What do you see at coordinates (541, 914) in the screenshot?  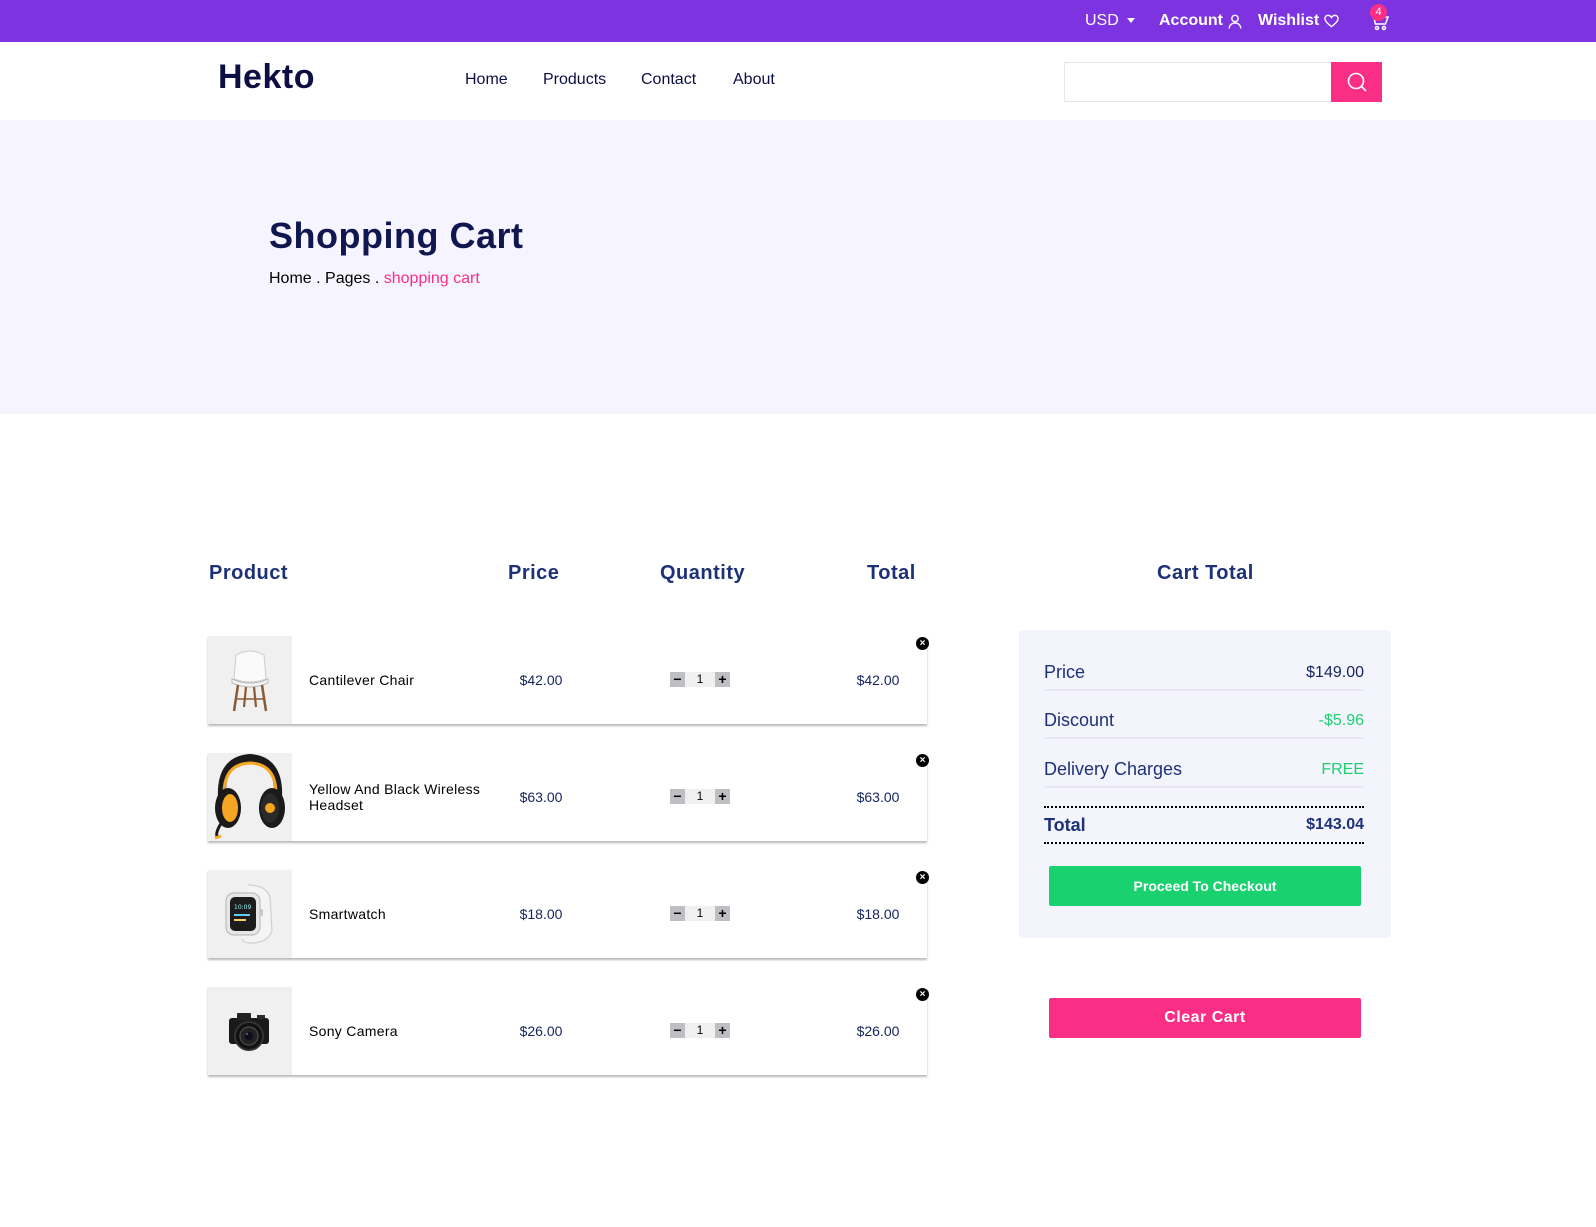 I see `product-price: $18.00` at bounding box center [541, 914].